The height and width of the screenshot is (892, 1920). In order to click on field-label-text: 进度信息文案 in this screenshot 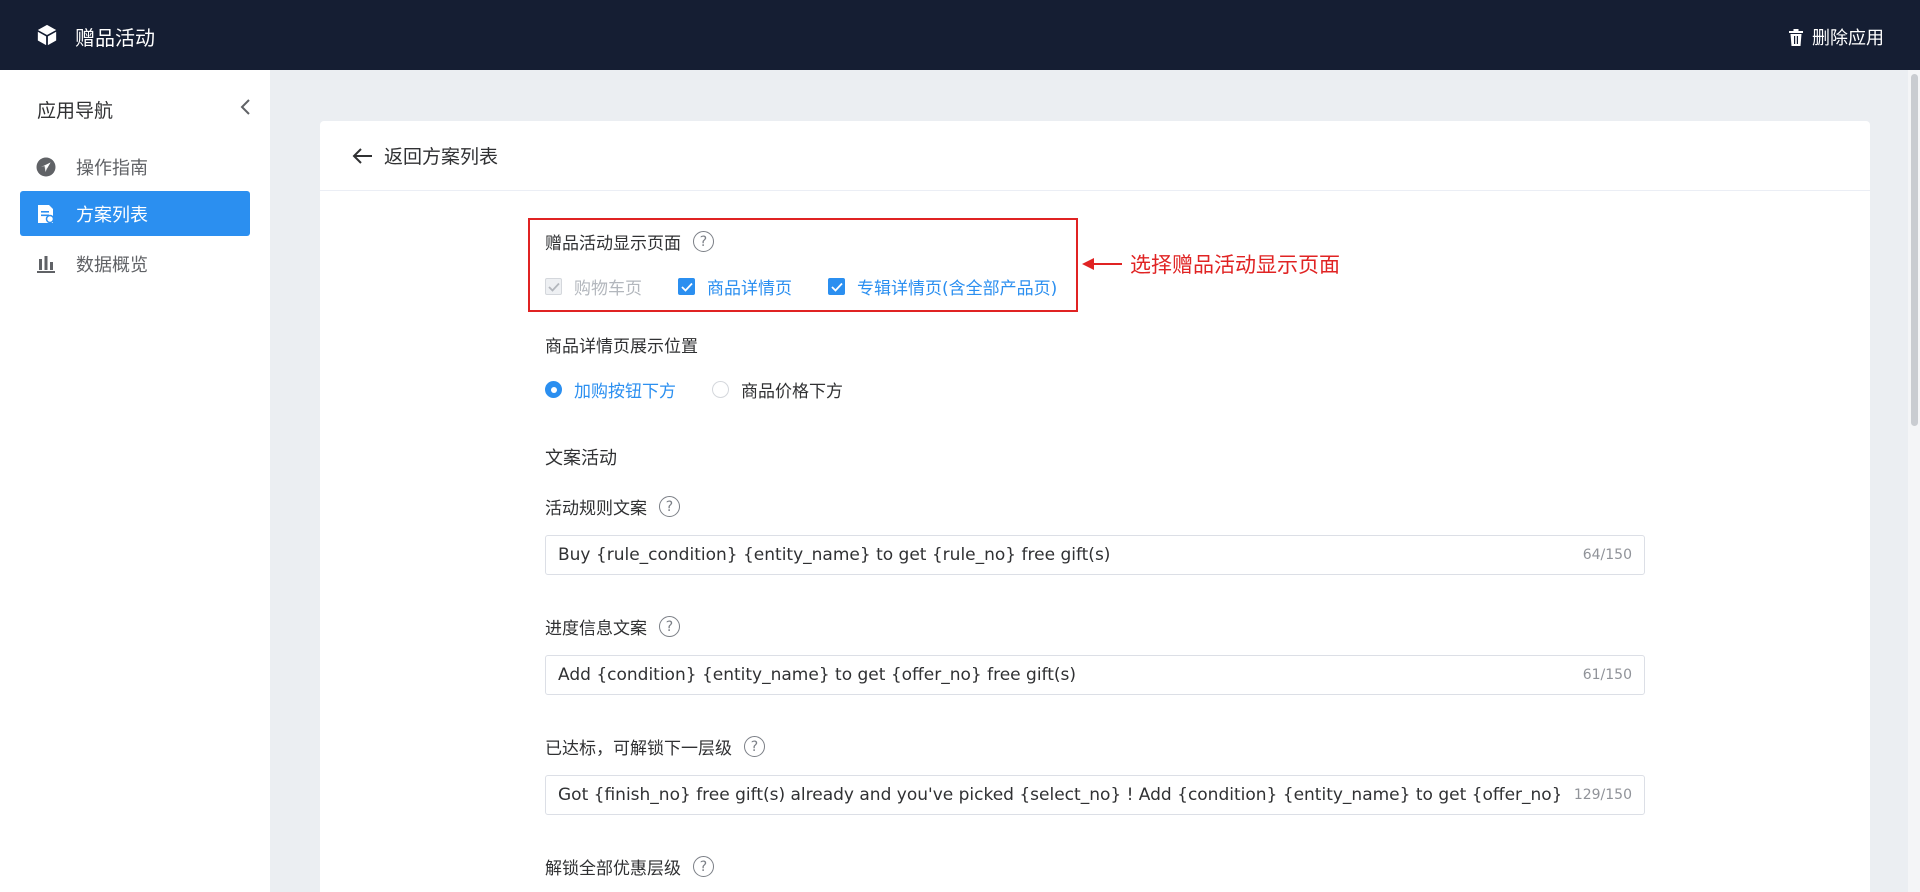, I will do `click(596, 629)`.